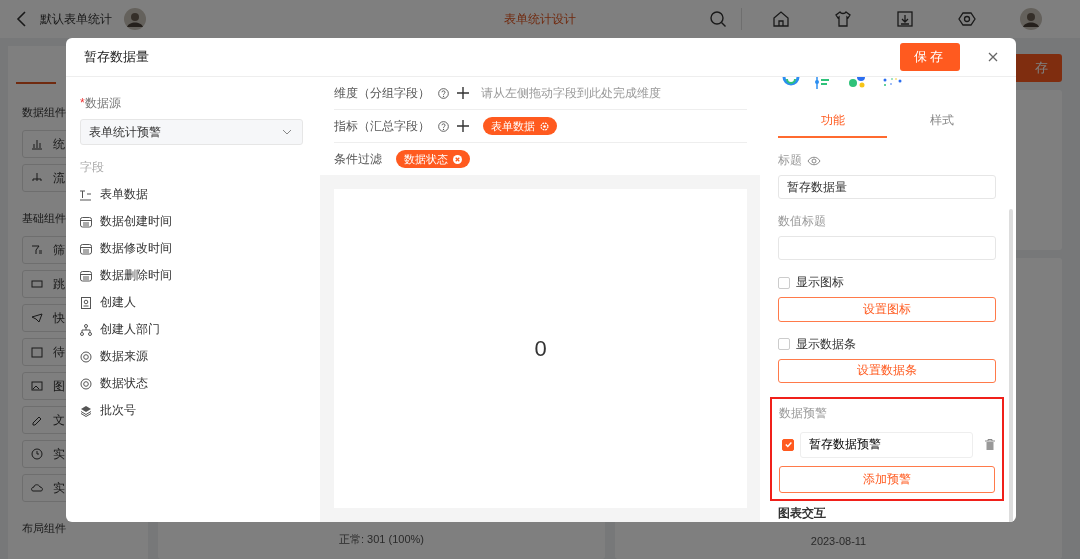  I want to click on text-field-icon, so click(86, 194).